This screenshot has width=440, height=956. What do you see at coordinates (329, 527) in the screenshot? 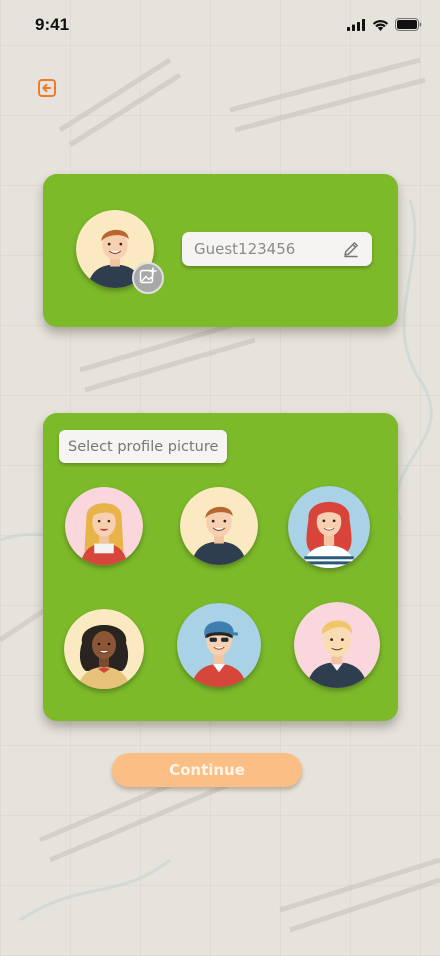
I see `avatar-option-red-hair-woman` at bounding box center [329, 527].